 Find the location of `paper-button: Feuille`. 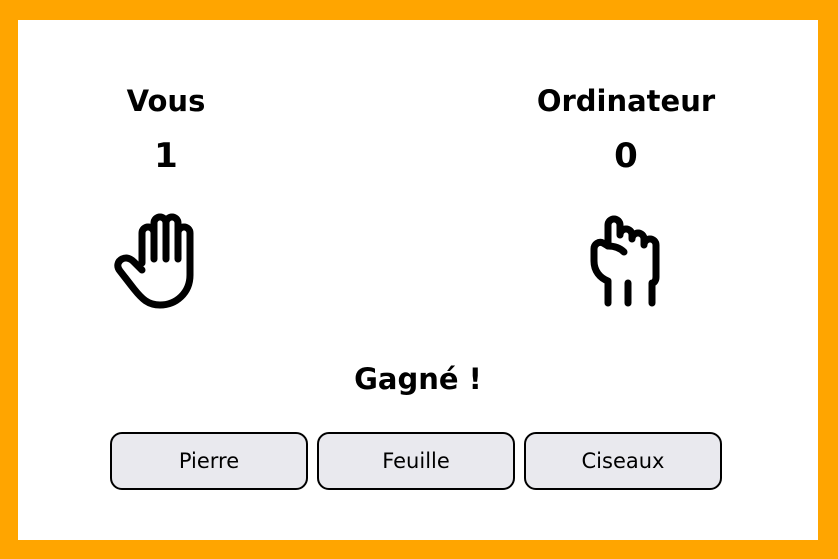

paper-button: Feuille is located at coordinates (416, 461).